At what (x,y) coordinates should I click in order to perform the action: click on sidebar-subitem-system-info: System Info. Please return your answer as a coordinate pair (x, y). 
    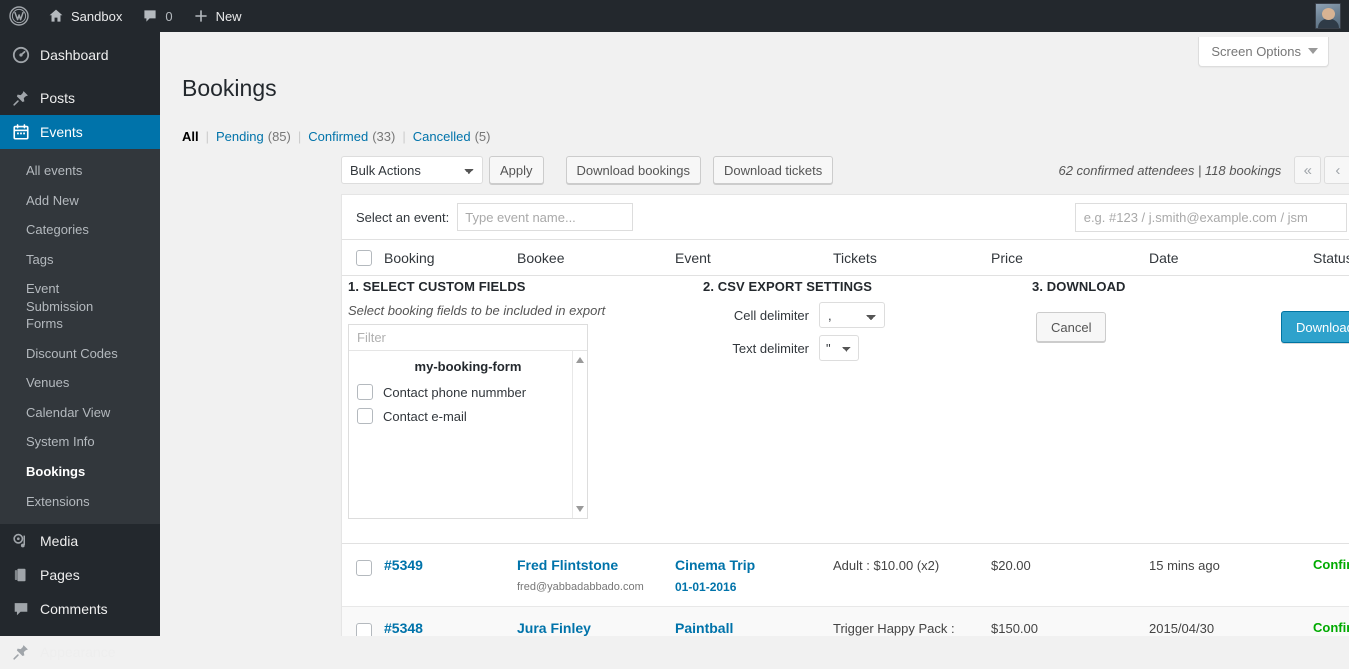
    Looking at the image, I should click on (80, 442).